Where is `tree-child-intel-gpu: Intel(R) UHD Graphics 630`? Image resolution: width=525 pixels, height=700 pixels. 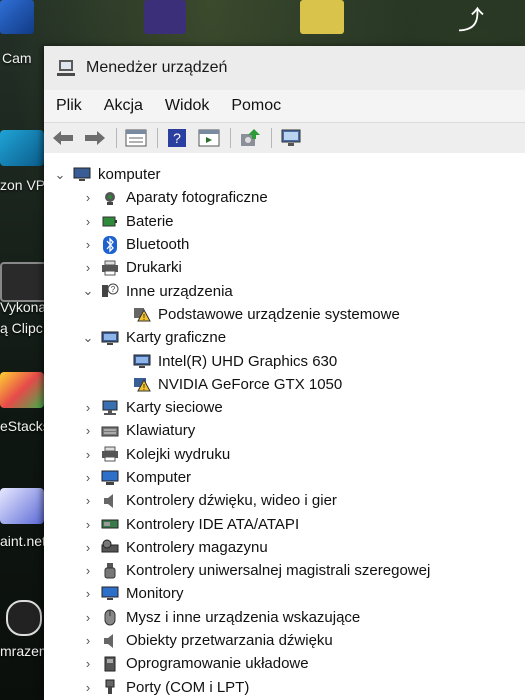
tree-child-intel-gpu: Intel(R) UHD Graphics 630 is located at coordinates (284, 360).